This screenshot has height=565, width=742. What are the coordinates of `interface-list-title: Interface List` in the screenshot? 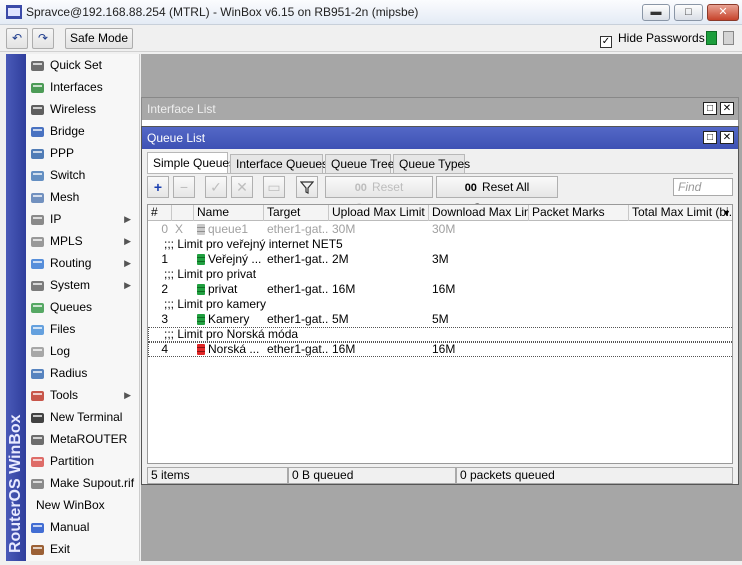 It's located at (181, 109).